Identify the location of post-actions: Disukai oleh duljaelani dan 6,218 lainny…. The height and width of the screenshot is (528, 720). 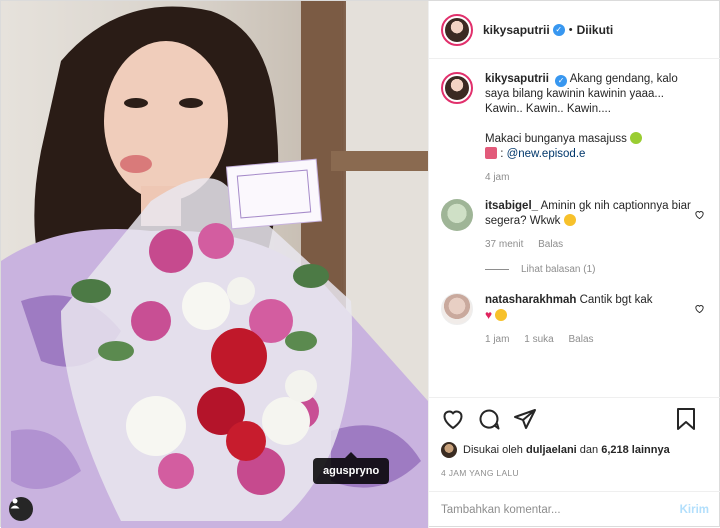
(574, 437).